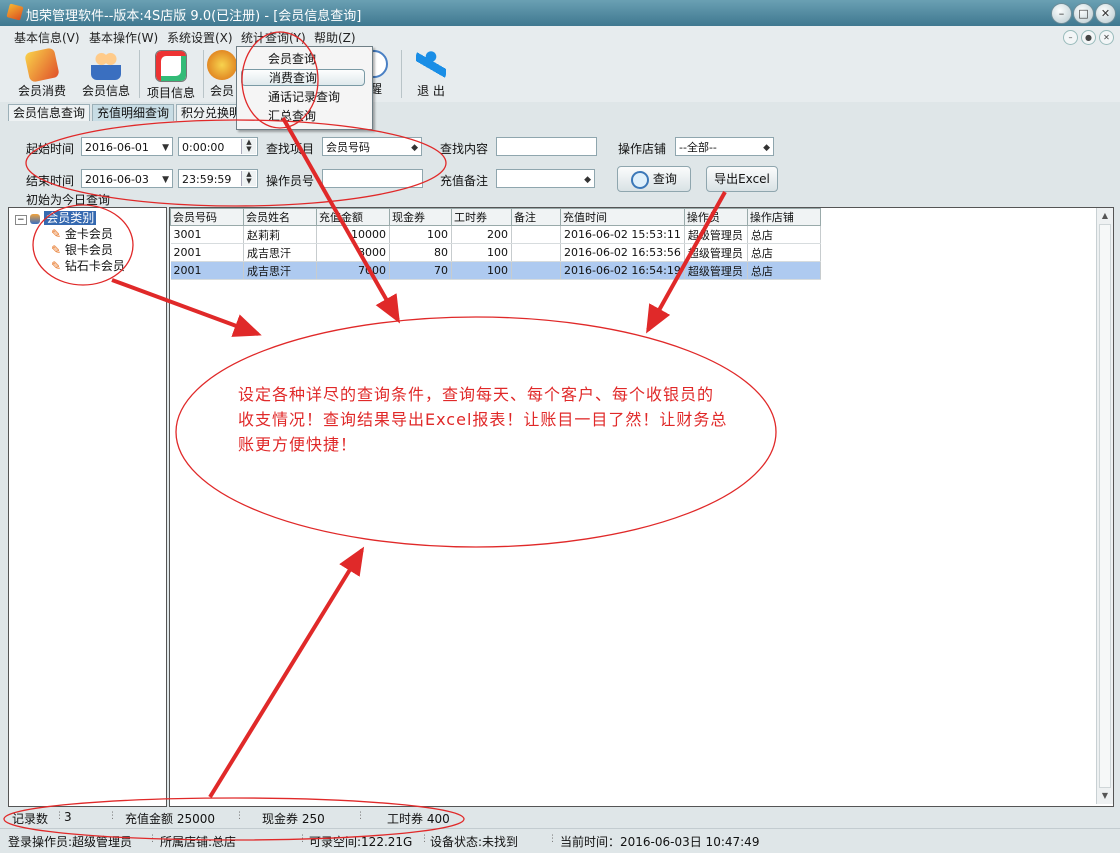 The width and height of the screenshot is (1120, 853). I want to click on menu-basic-ops: 基本操作(W), so click(123, 37).